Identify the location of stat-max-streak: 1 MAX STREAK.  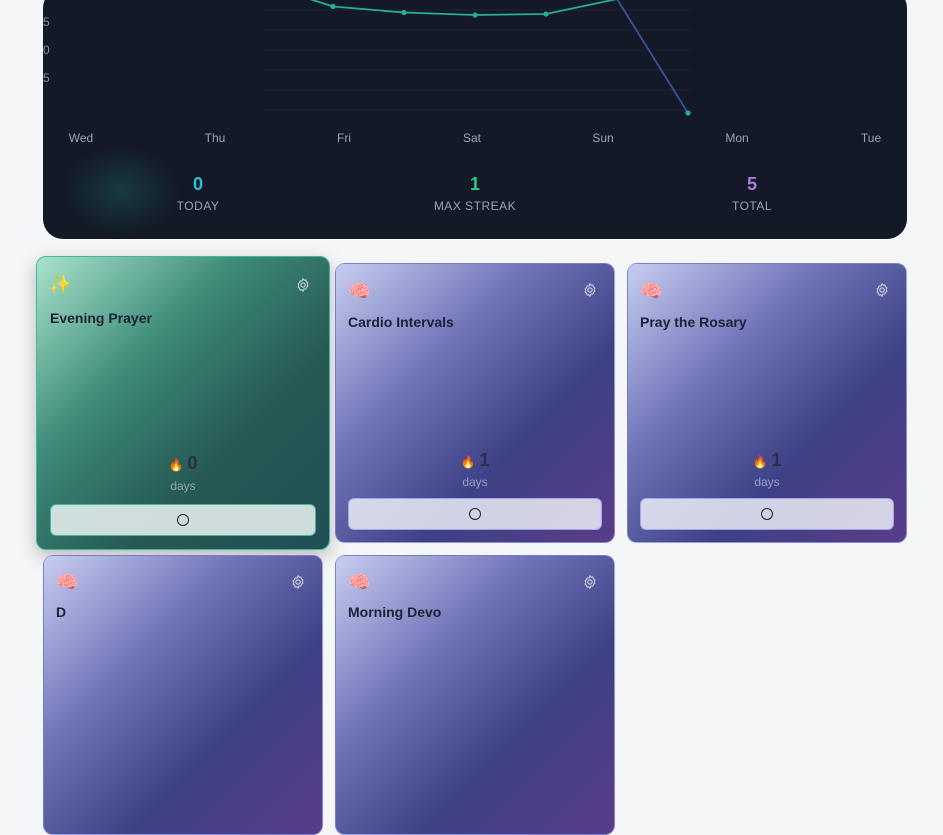
(475, 193).